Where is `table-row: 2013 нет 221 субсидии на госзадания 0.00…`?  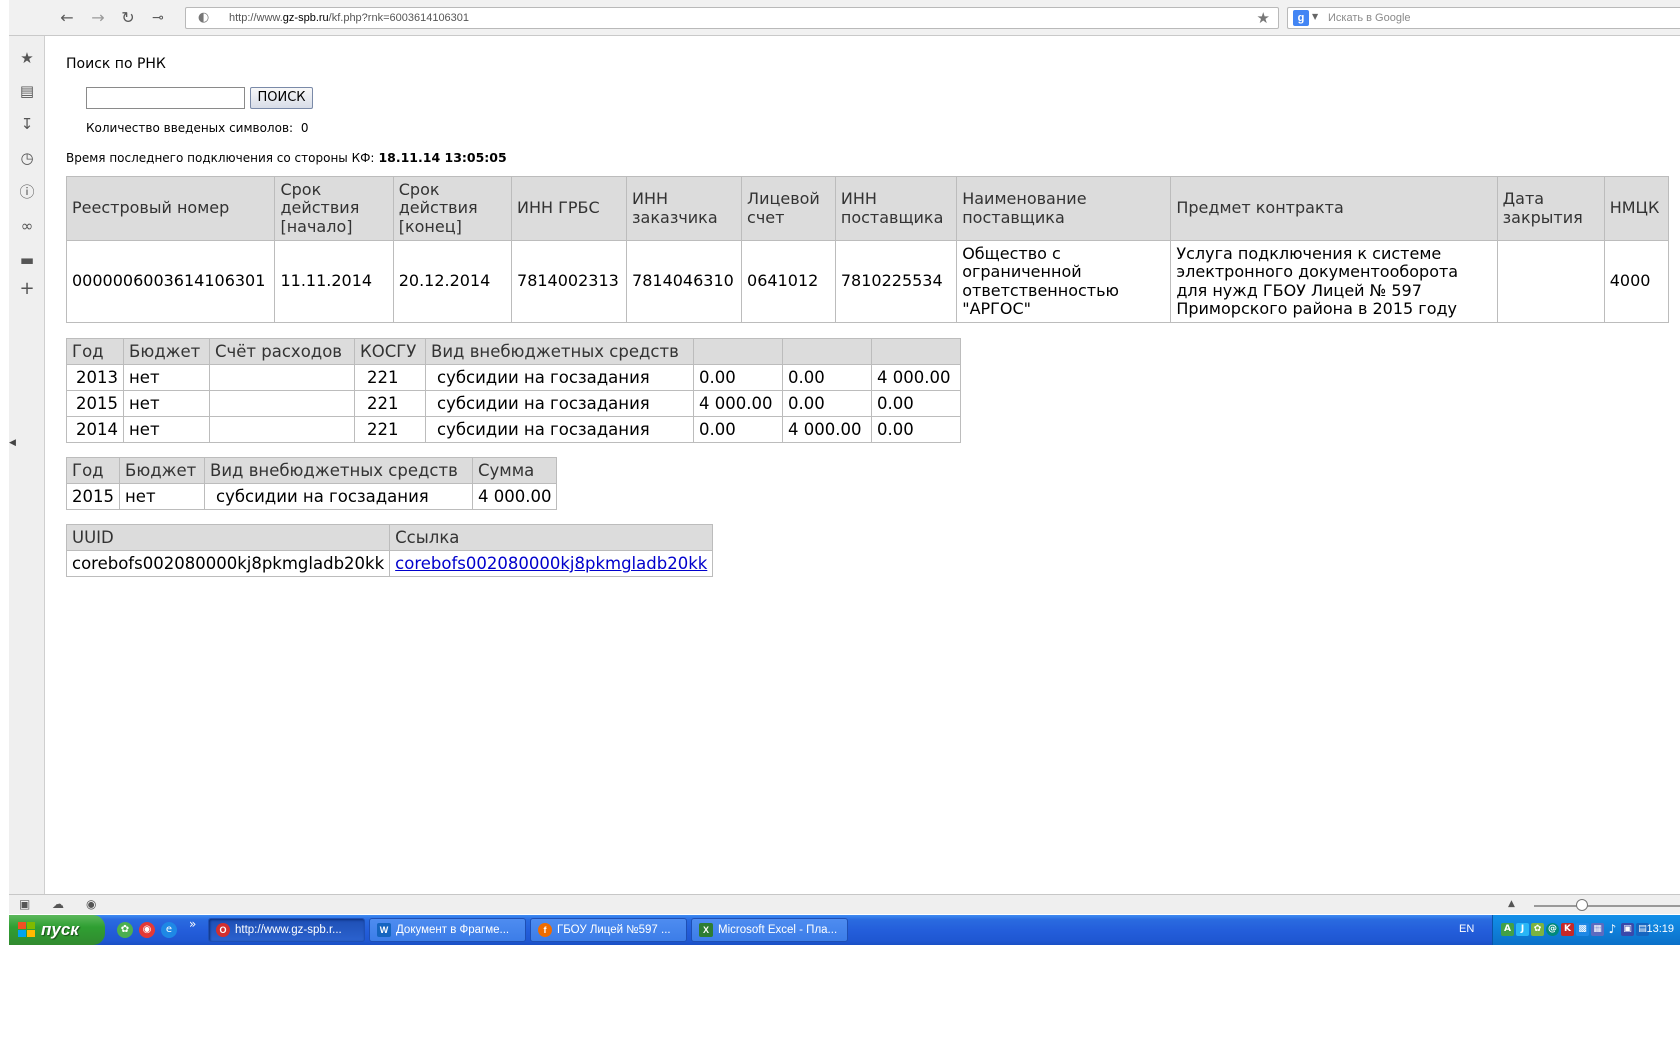 table-row: 2013 нет 221 субсидии на госзадания 0.00… is located at coordinates (513, 377).